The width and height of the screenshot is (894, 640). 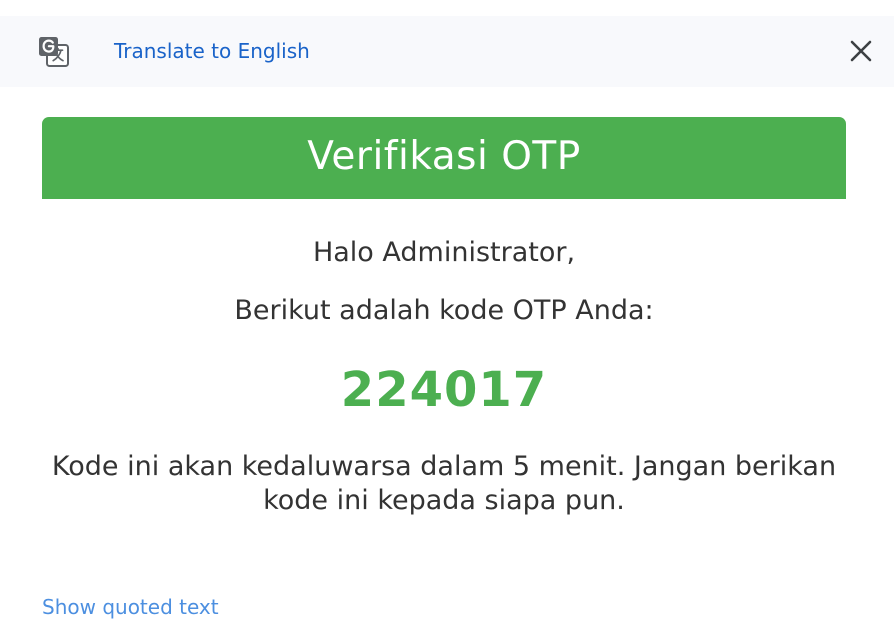 What do you see at coordinates (447, 51) in the screenshot?
I see `translate-bar: Translate to English` at bounding box center [447, 51].